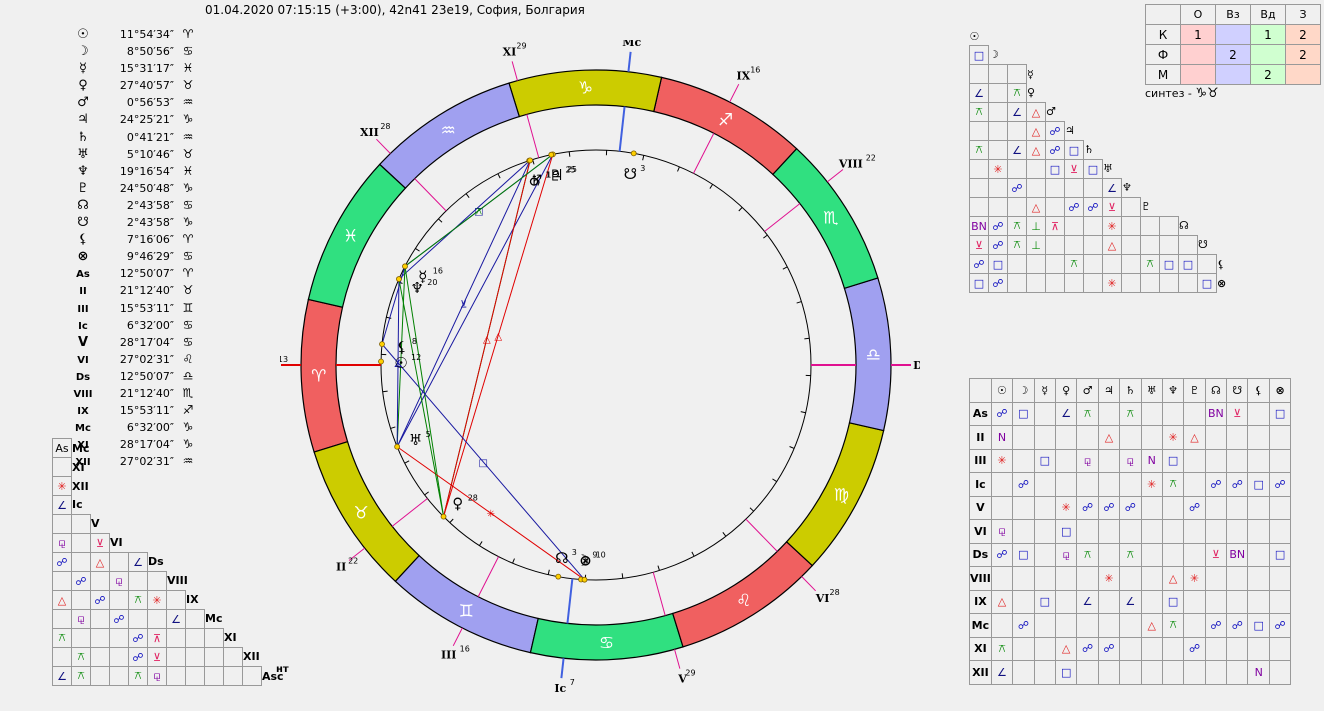 Image resolution: width=1324 pixels, height=711 pixels. I want to click on planet-sign: ♋, so click(188, 51).